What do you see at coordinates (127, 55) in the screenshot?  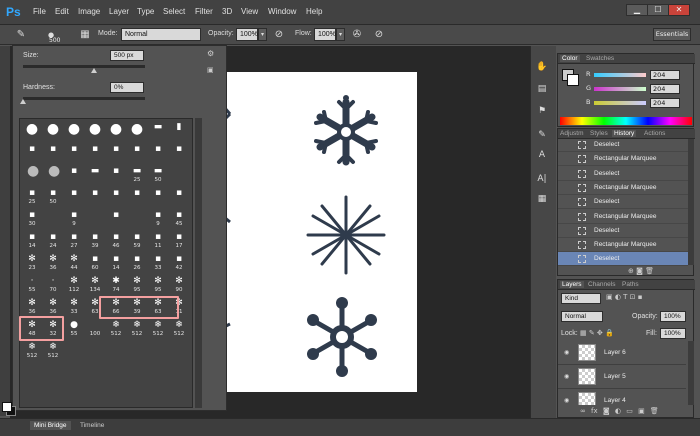 I see `size-input: 500 px` at bounding box center [127, 55].